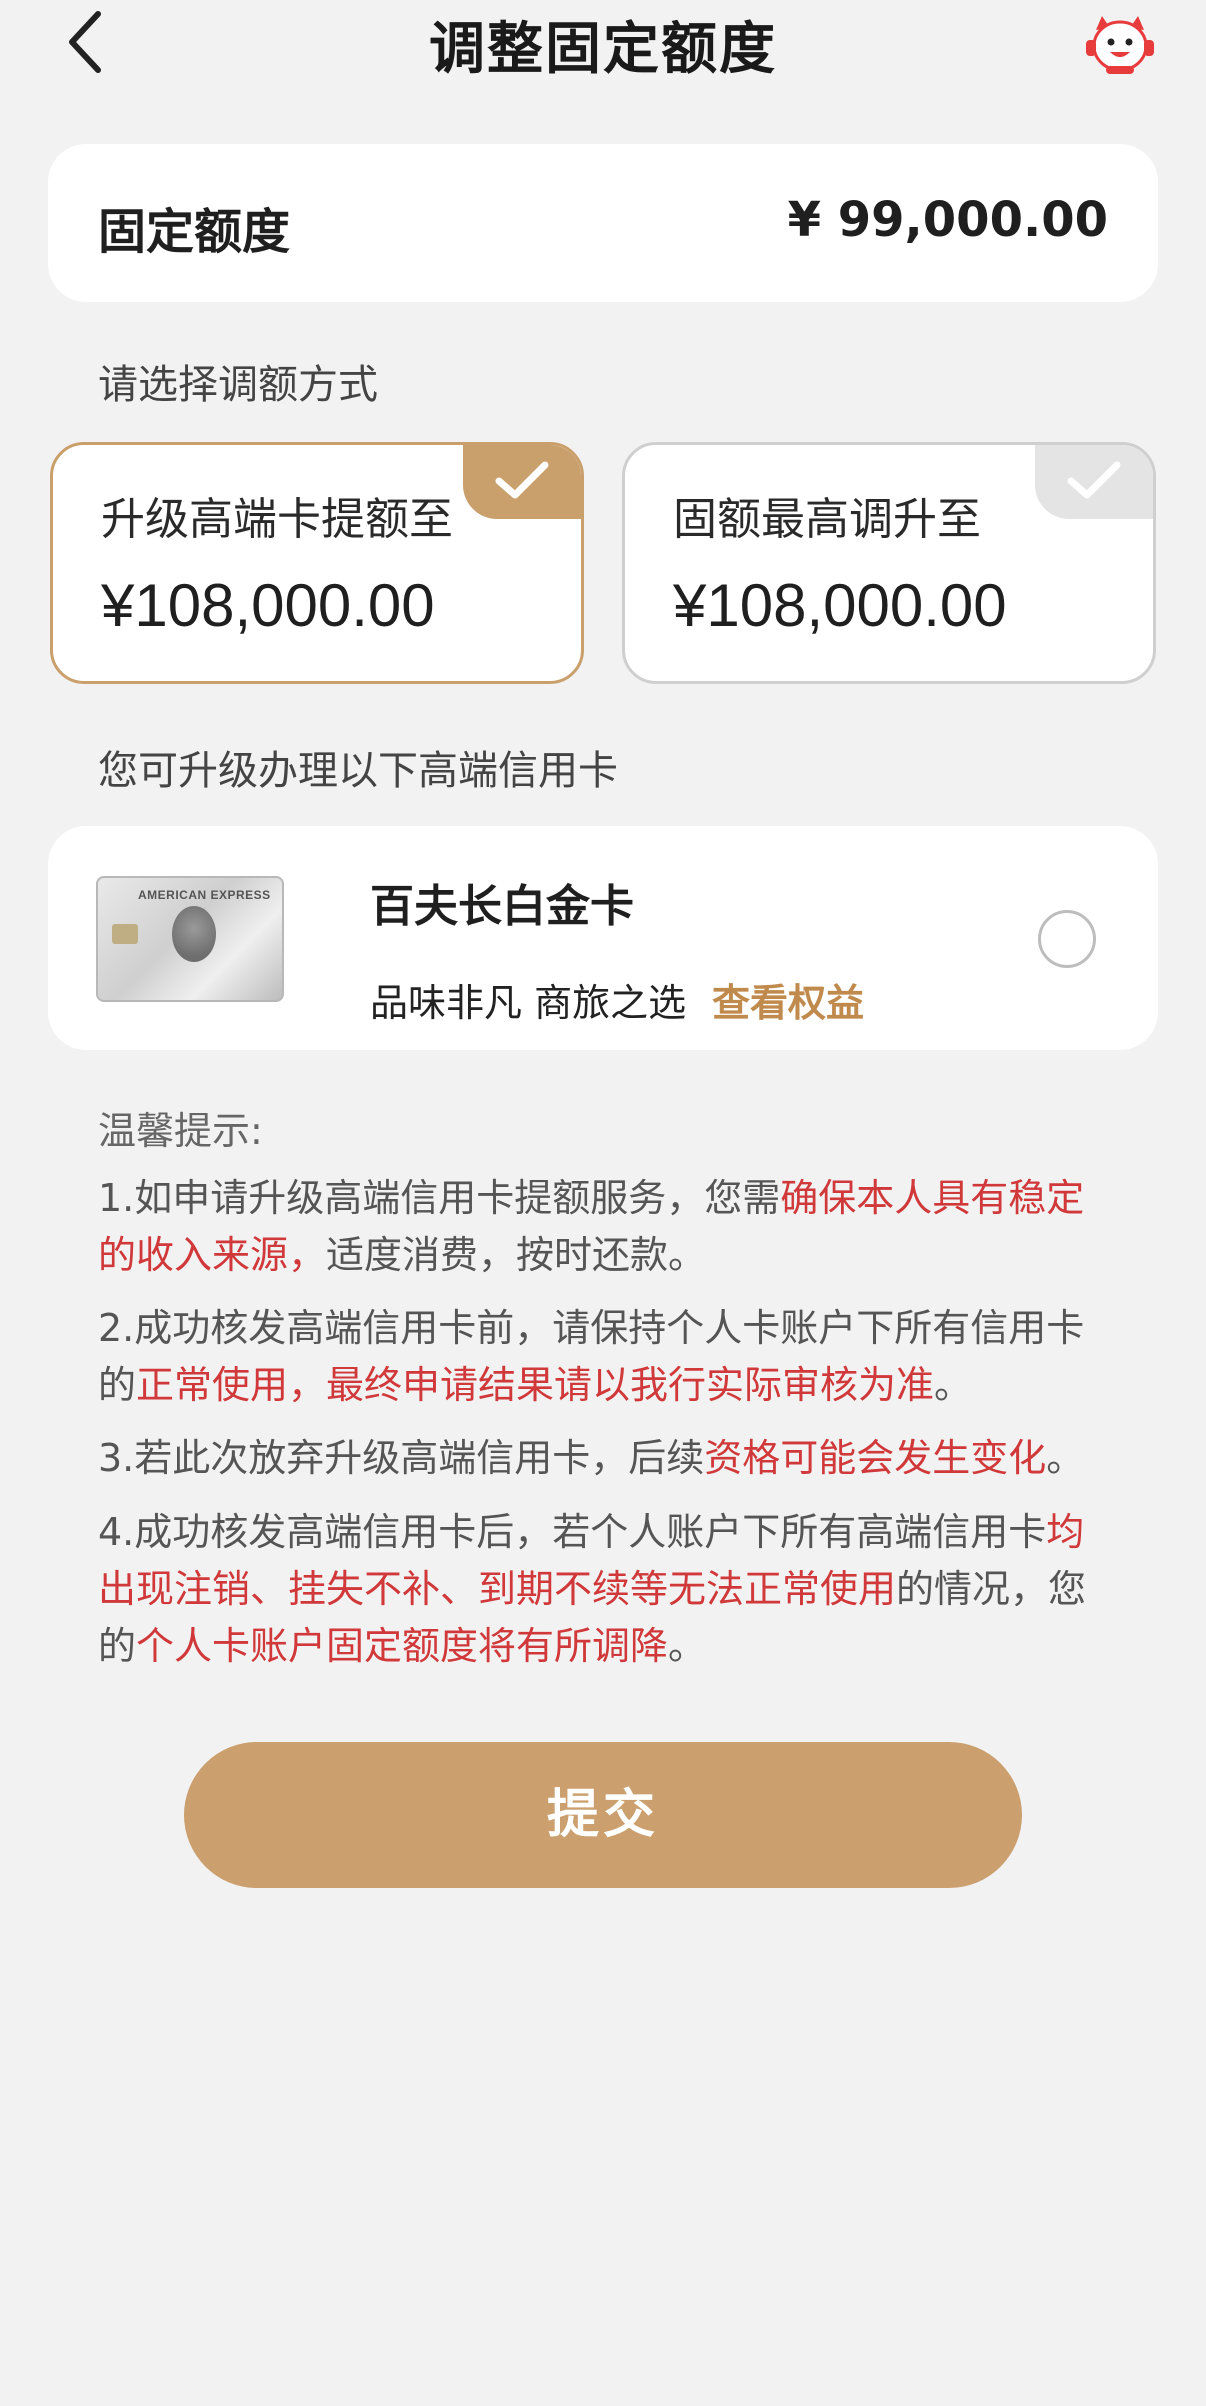  I want to click on tip-text: 3.若此次放弃升级高端信用卡，后续, so click(401, 1458).